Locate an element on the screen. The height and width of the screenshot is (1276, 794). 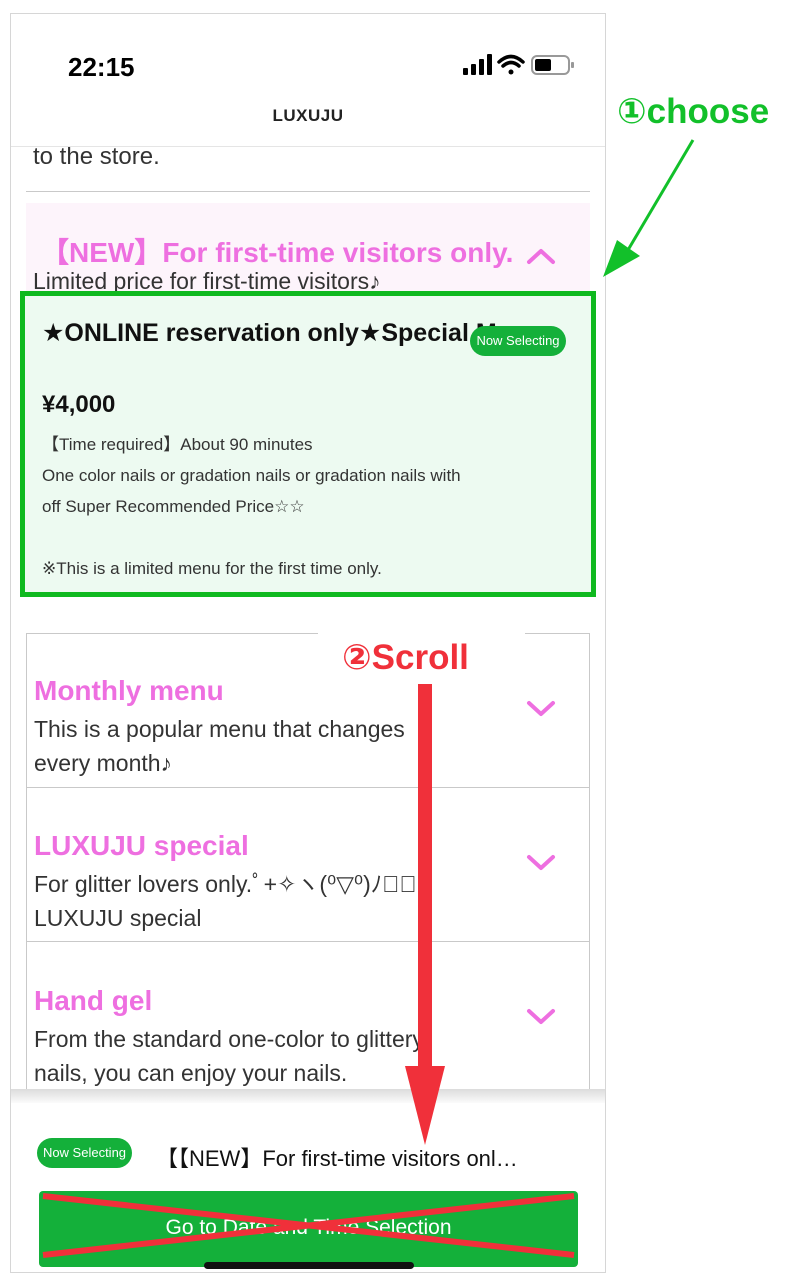
annotation-step2: ②Scroll is located at coordinates (405, 657).